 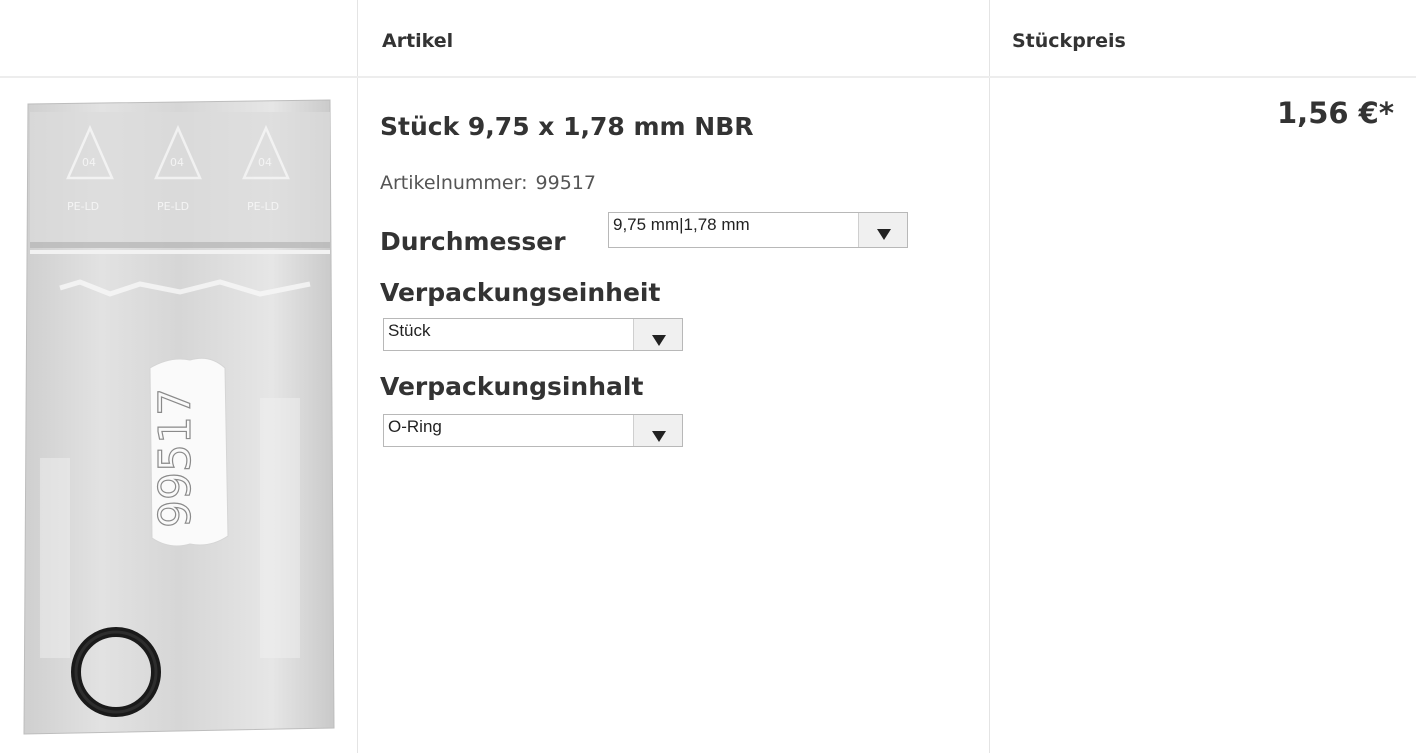 I want to click on verpackungseinheit-selected-value: Stück, so click(x=409, y=330).